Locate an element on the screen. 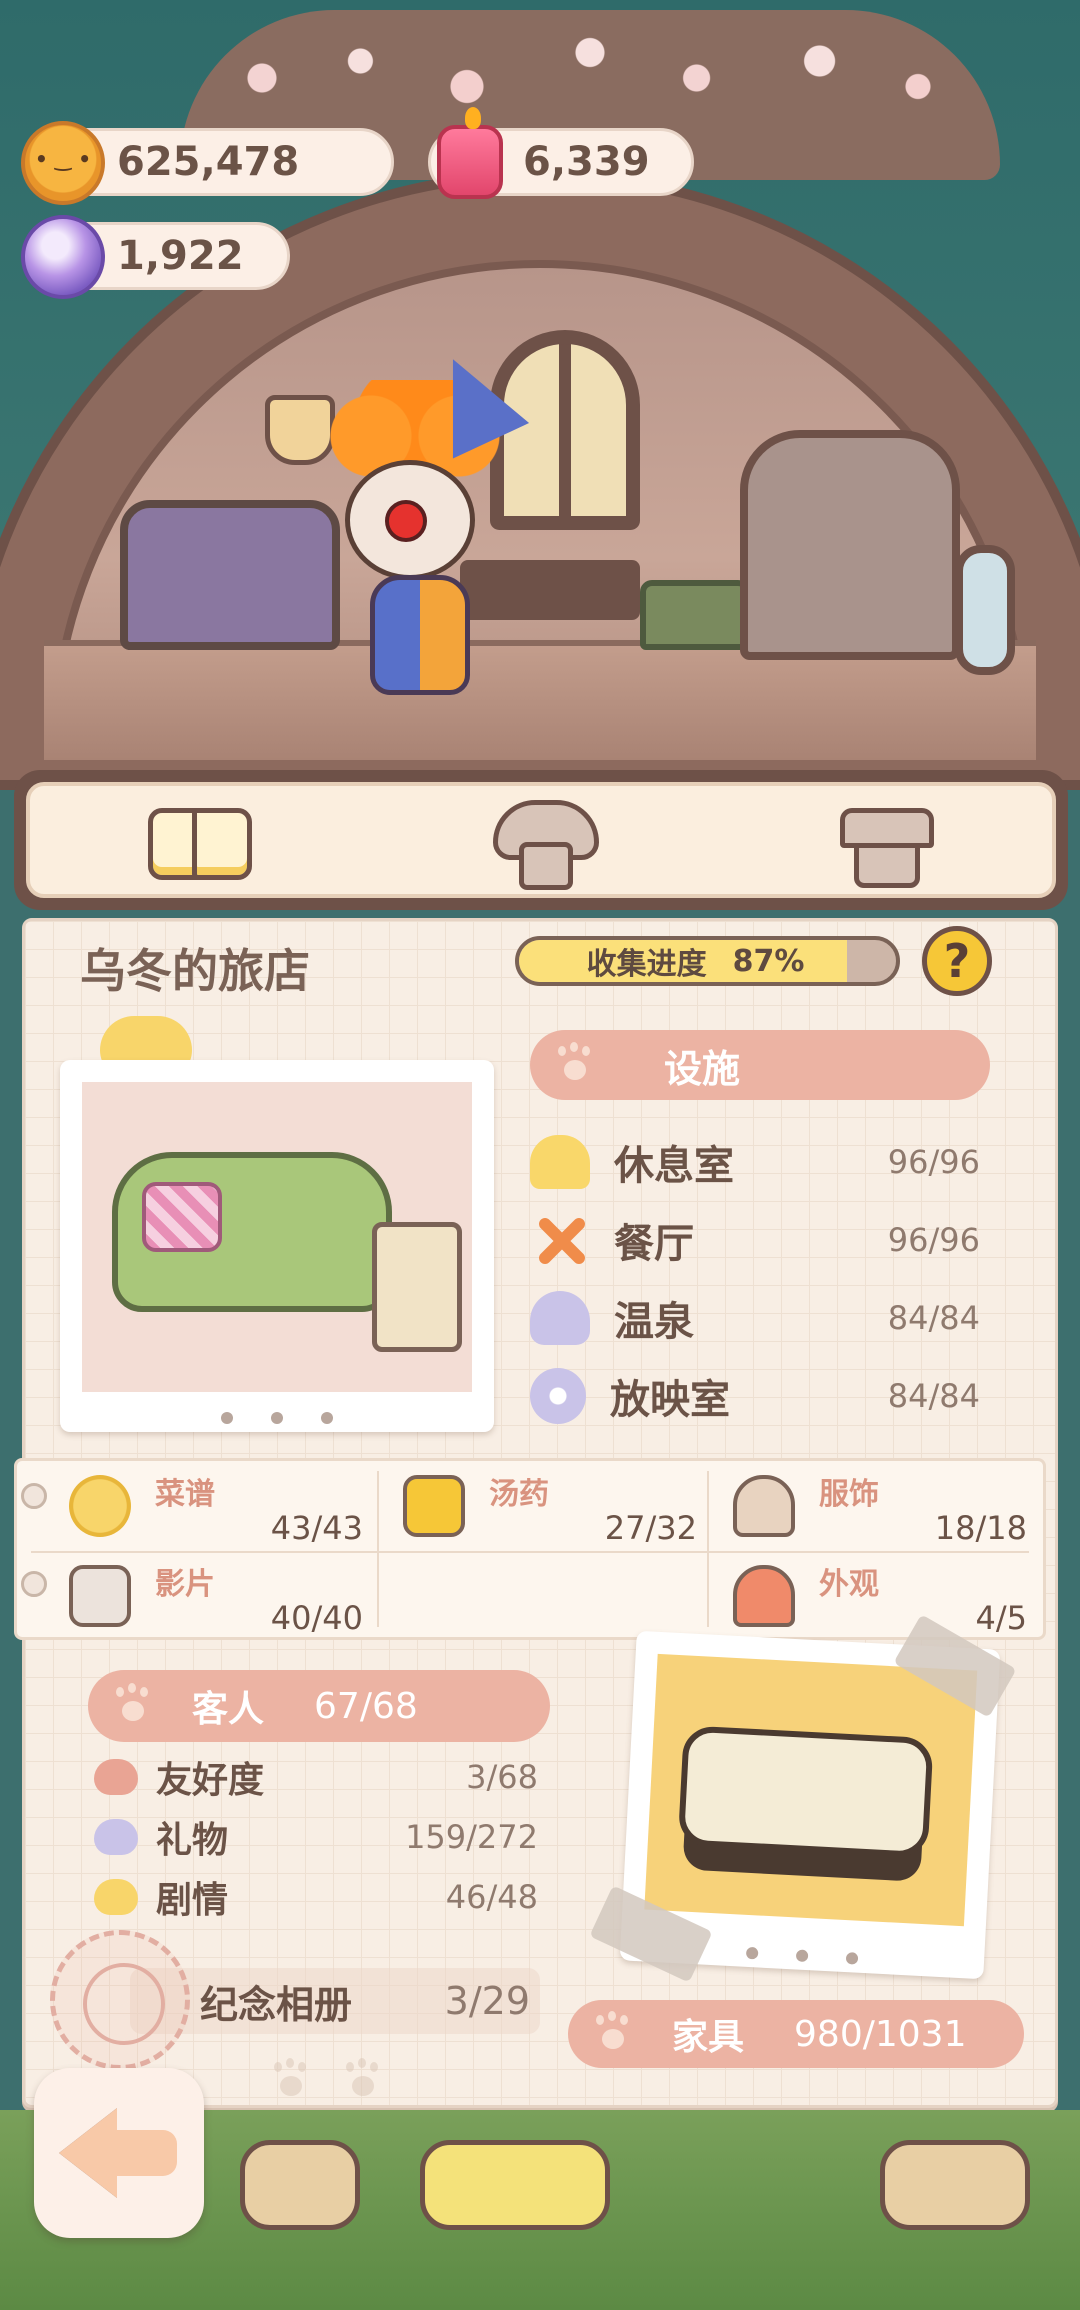 The image size is (1080, 2310). collection-progress-bar: 收集进度 87% is located at coordinates (707, 961).